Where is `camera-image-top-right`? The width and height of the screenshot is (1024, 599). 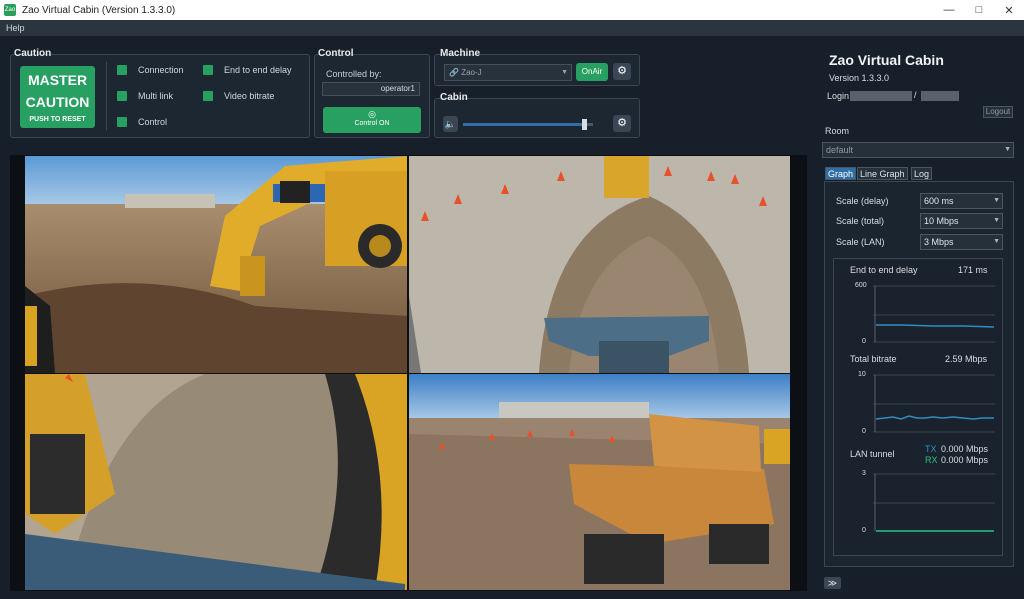 camera-image-top-right is located at coordinates (599, 264).